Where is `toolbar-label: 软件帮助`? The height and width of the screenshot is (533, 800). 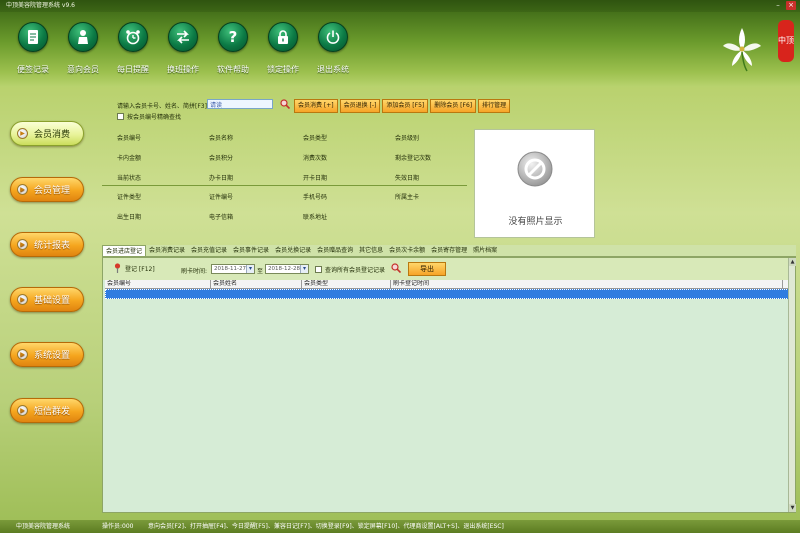 toolbar-label: 软件帮助 is located at coordinates (233, 69).